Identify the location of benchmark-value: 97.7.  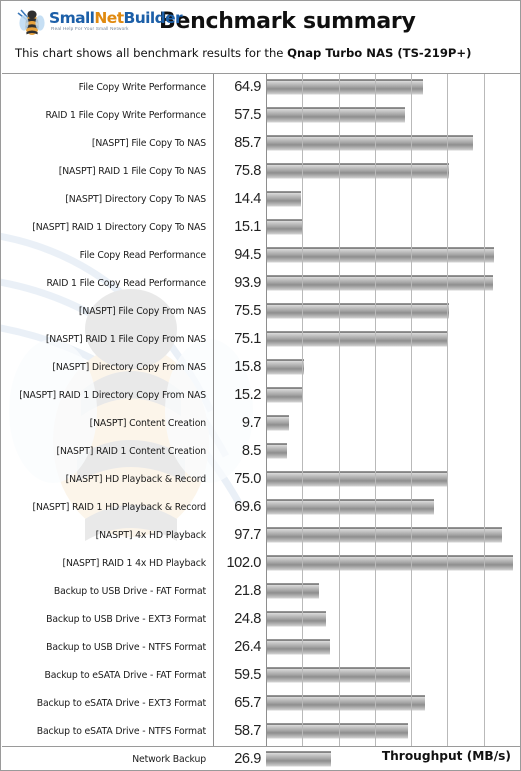
(247, 535).